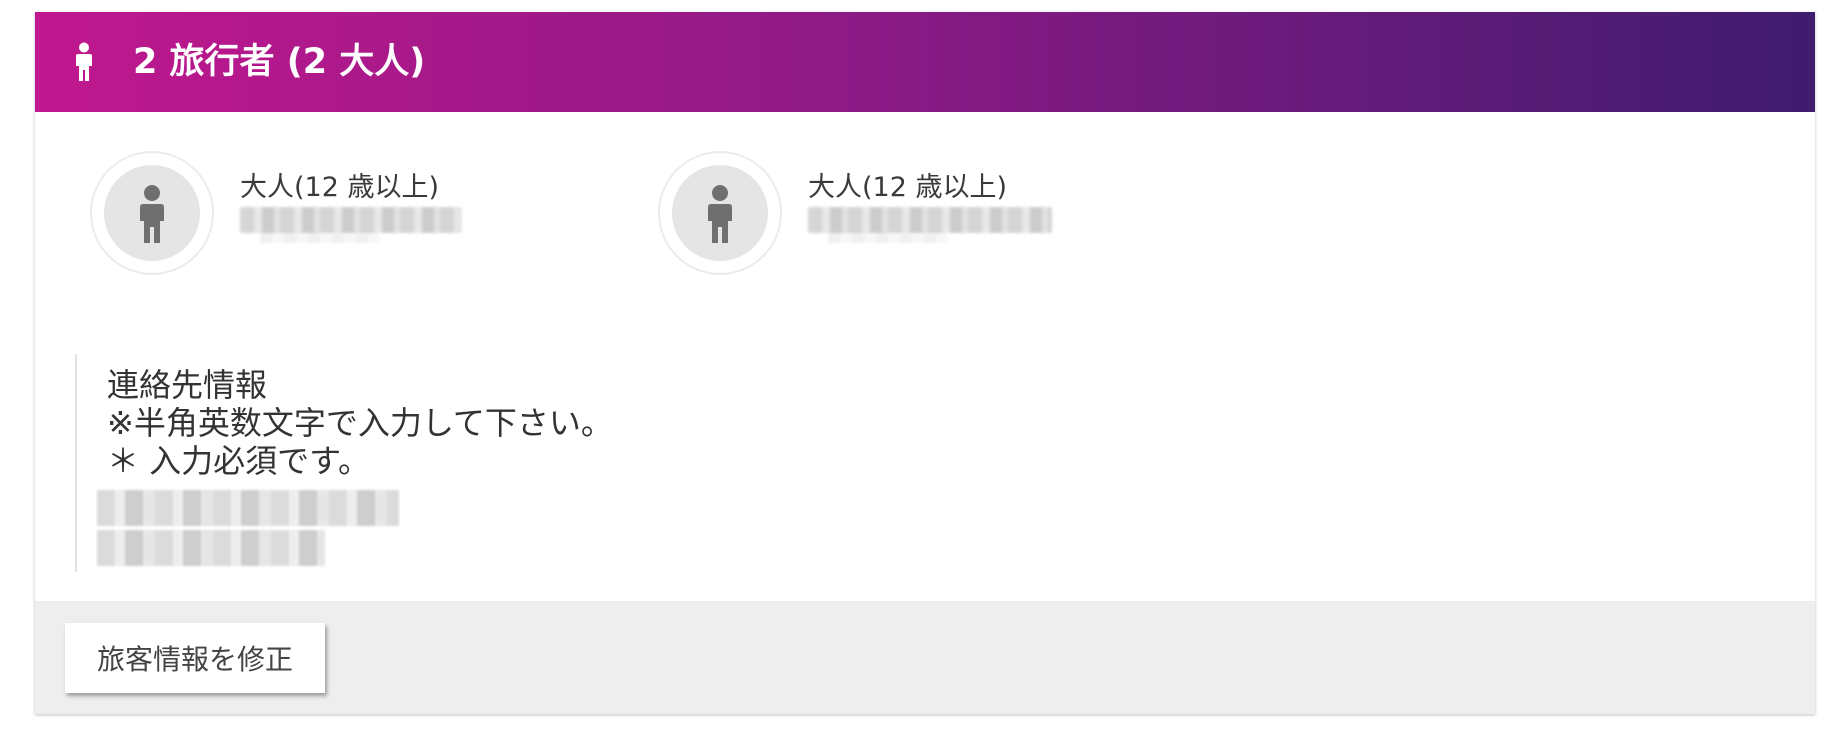 This screenshot has height=730, width=1824. Describe the element at coordinates (426, 463) in the screenshot. I see `contact-info-section: 連絡先情報 ※半角英数文字で入力して下さい。 ＊ 入力必須です。` at that location.